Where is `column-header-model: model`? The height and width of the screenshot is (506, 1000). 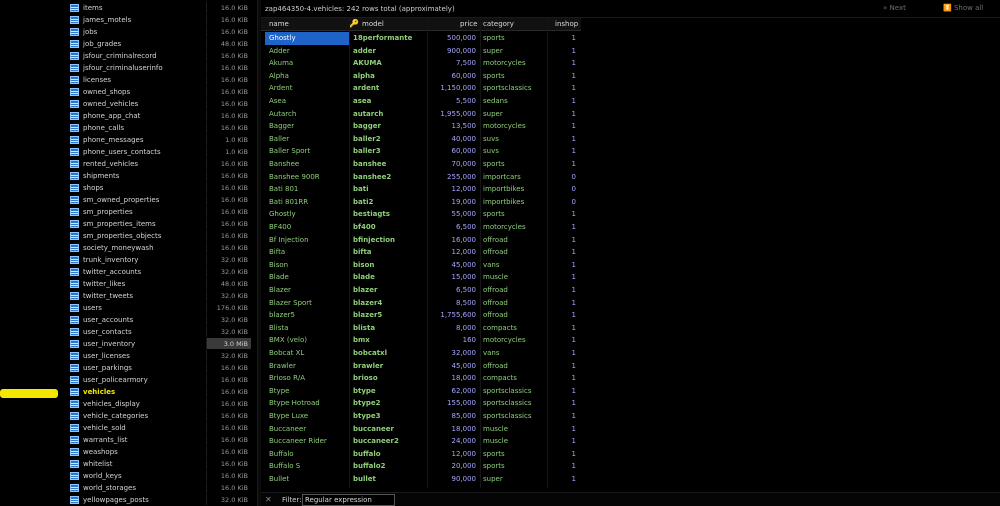
column-header-model: model is located at coordinates (373, 24).